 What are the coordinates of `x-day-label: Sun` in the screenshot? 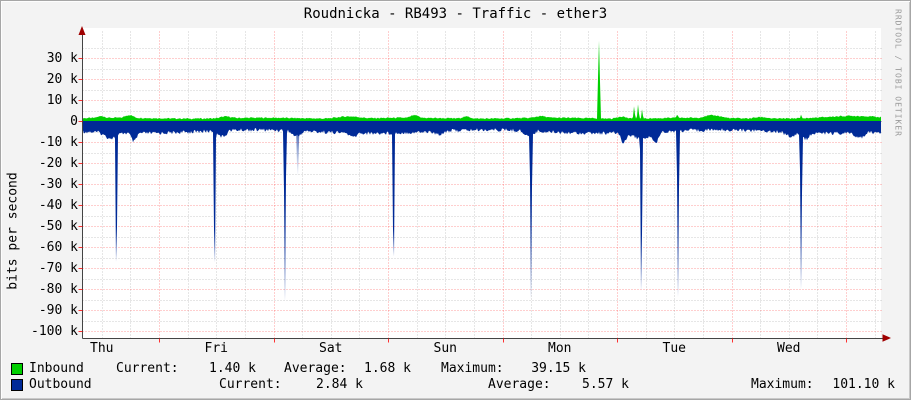 It's located at (445, 348).